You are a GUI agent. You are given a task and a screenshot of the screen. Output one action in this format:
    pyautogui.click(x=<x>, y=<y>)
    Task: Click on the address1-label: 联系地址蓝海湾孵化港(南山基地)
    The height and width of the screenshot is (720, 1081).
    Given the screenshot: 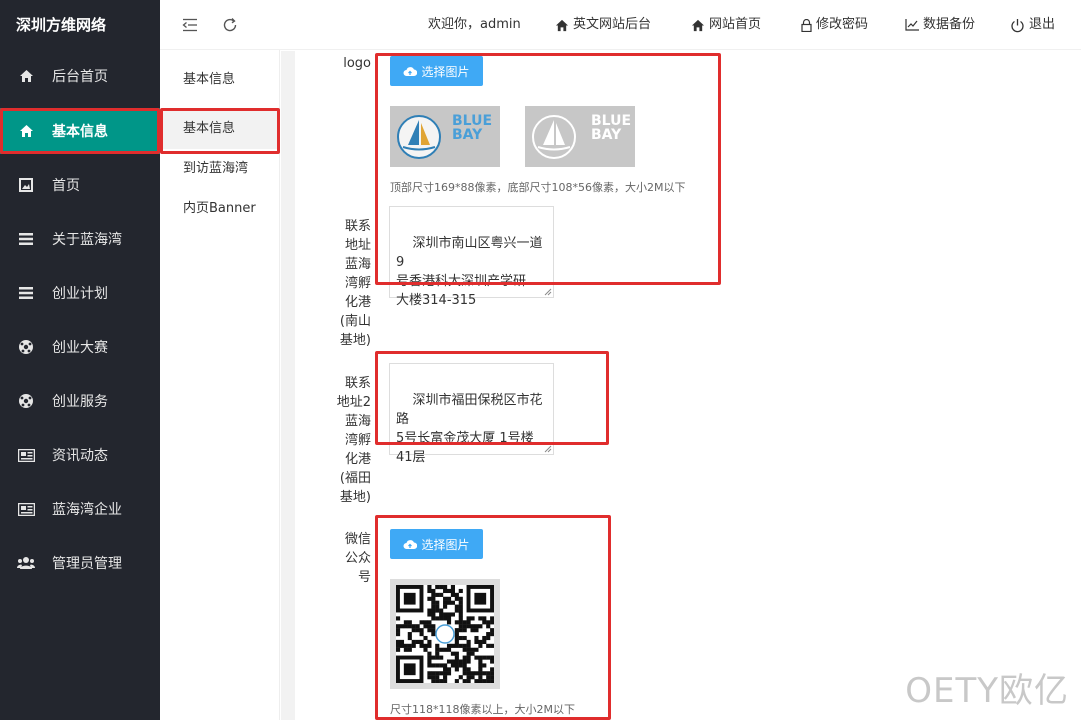 What is the action you would take?
    pyautogui.click(x=355, y=283)
    